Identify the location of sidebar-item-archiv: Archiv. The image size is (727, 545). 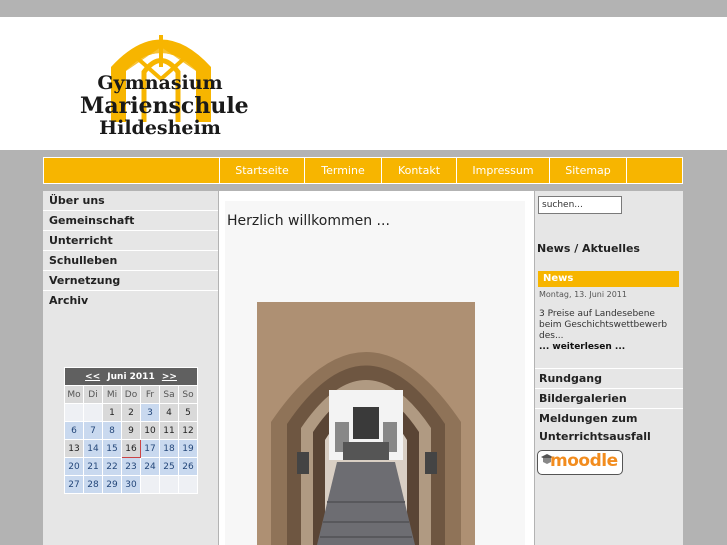
(130, 300).